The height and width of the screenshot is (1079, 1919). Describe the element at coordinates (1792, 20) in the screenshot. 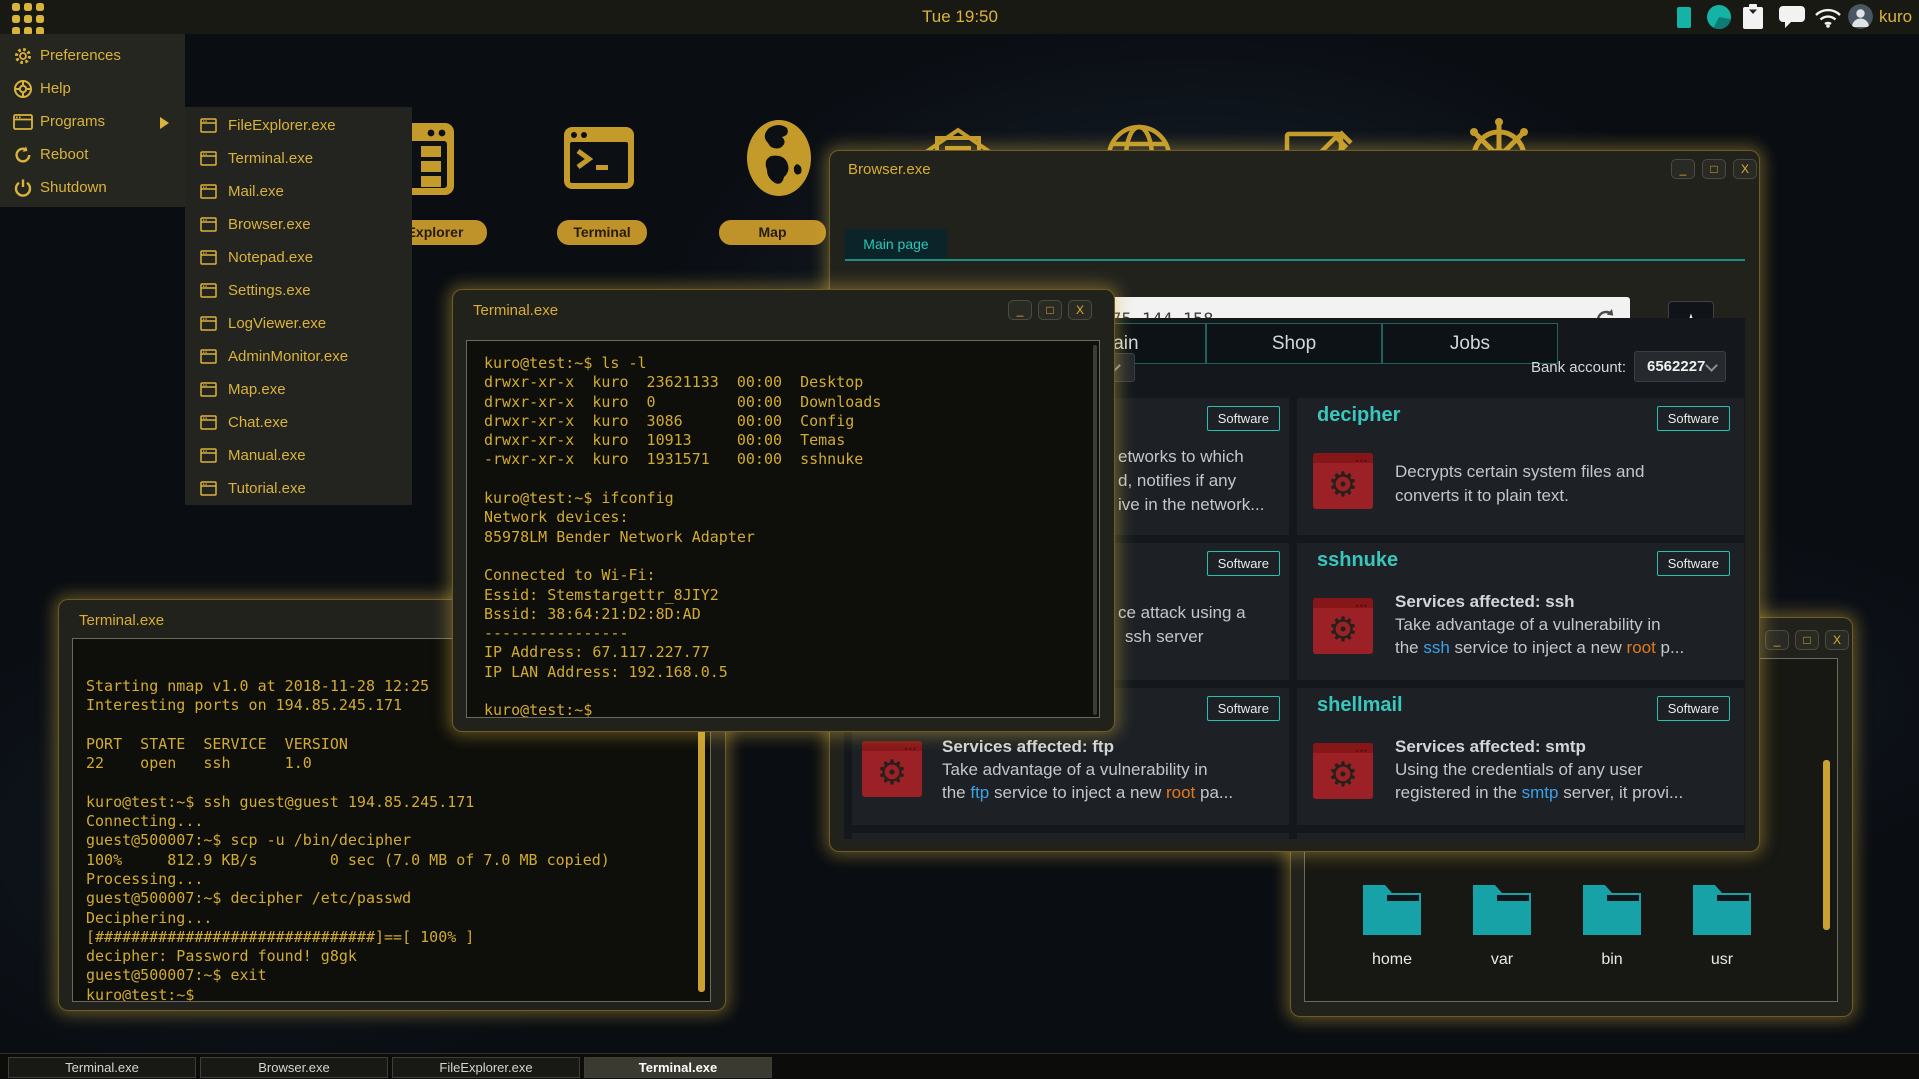

I see `chat-icon` at that location.